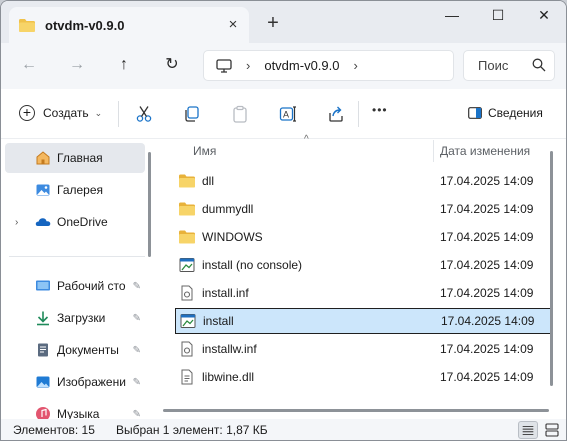 This screenshot has width=567, height=441. Describe the element at coordinates (172, 66) in the screenshot. I see `refresh-button: ↻` at that location.